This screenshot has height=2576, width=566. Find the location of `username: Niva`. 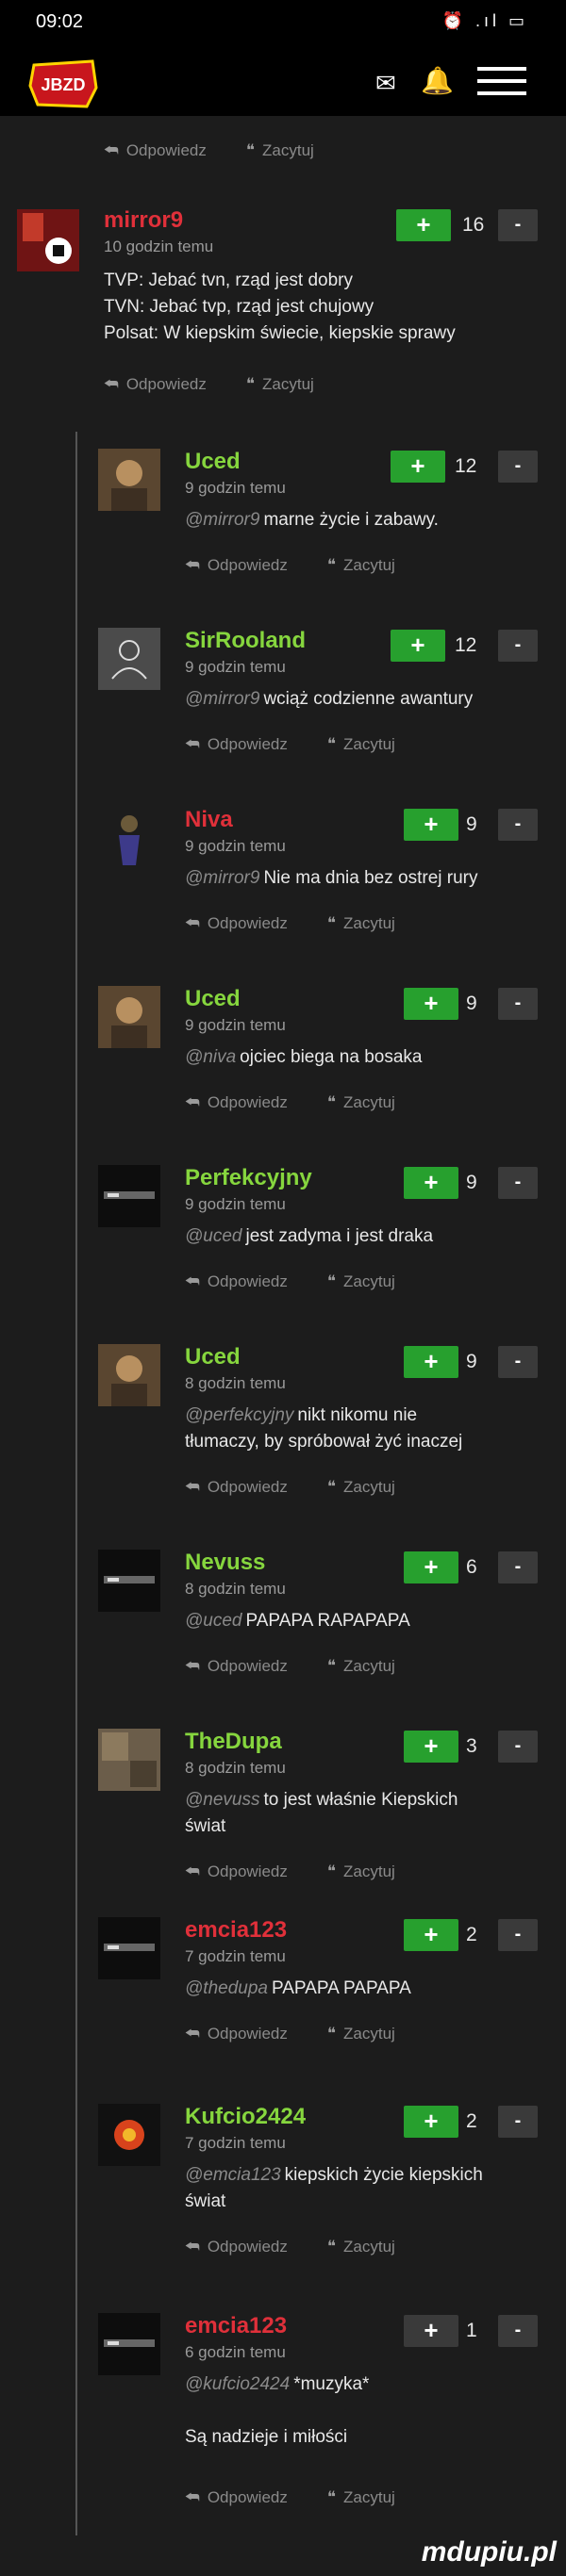

username: Niva is located at coordinates (209, 820).